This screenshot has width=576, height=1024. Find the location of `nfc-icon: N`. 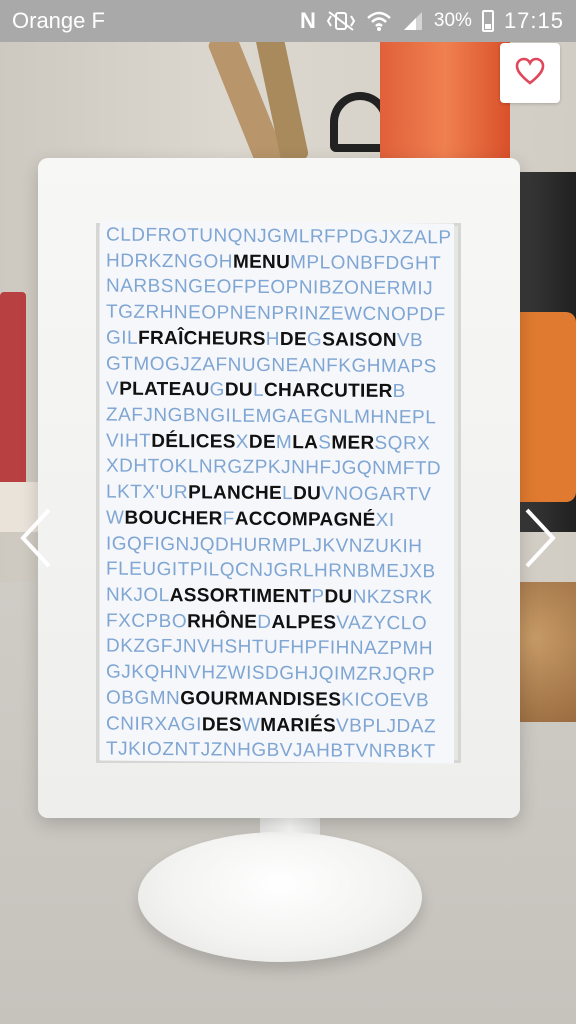

nfc-icon: N is located at coordinates (308, 20).